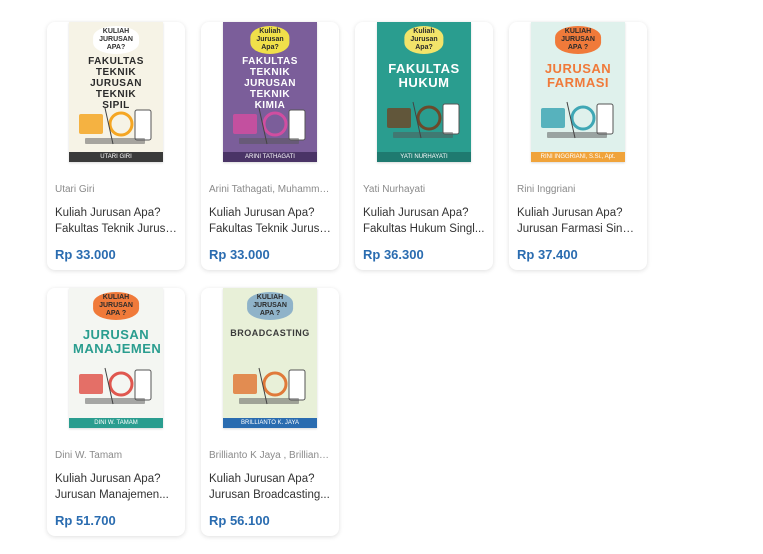 The image size is (763, 554). Describe the element at coordinates (424, 190) in the screenshot. I see `product-author: Yati Nurhayati` at that location.